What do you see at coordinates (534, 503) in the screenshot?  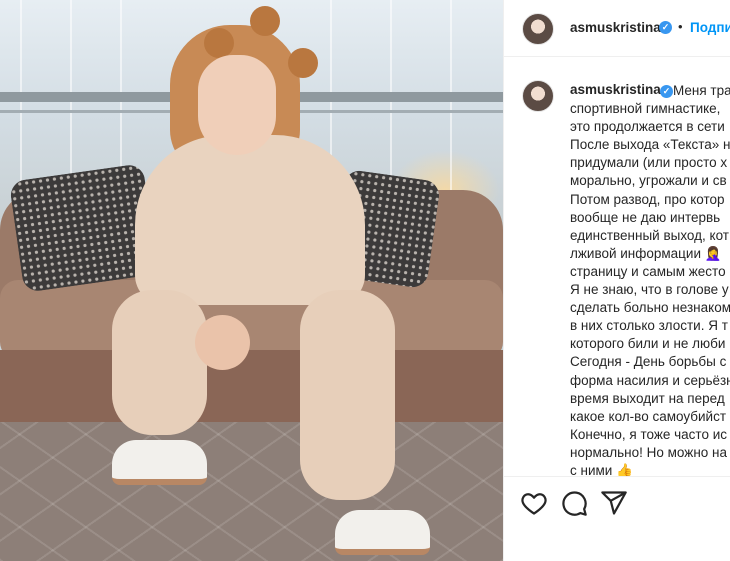 I see `heart-icon` at bounding box center [534, 503].